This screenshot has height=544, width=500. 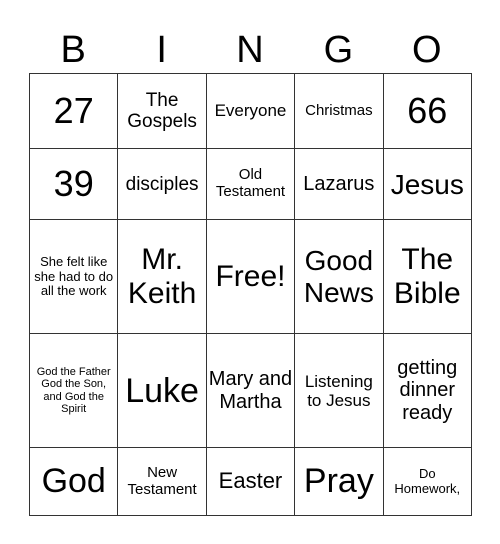 I want to click on bingo-cell: New Testament, so click(x=162, y=481).